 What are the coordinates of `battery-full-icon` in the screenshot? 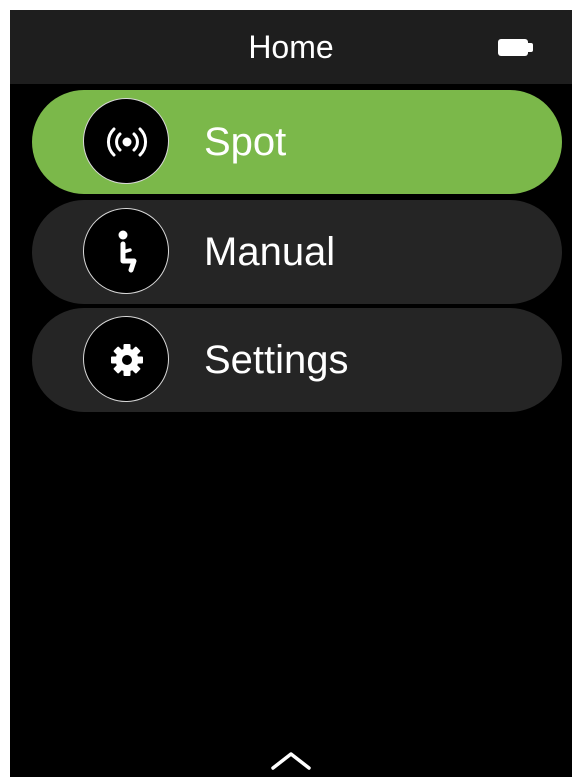 It's located at (516, 47).